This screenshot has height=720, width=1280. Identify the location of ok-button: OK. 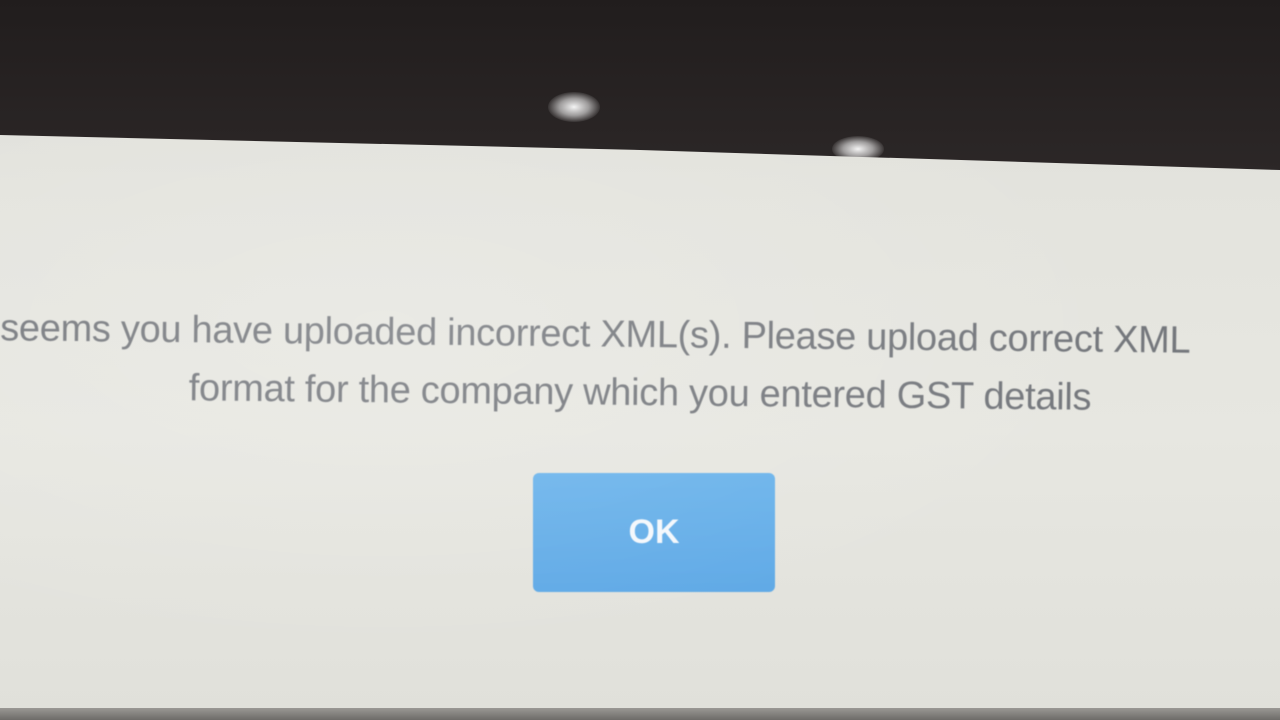
(654, 532).